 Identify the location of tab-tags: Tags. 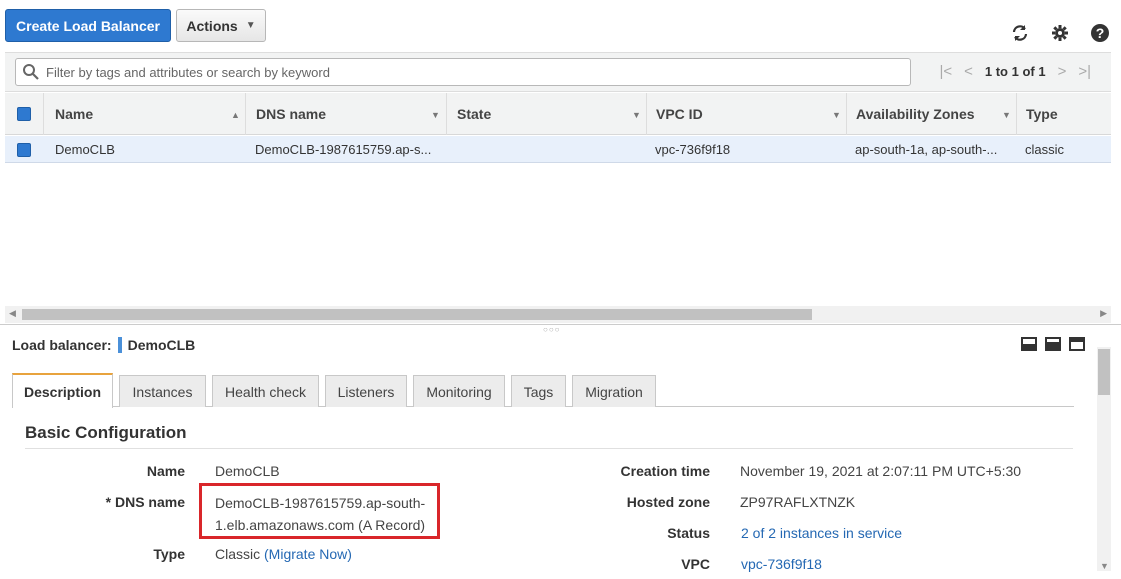
(538, 391).